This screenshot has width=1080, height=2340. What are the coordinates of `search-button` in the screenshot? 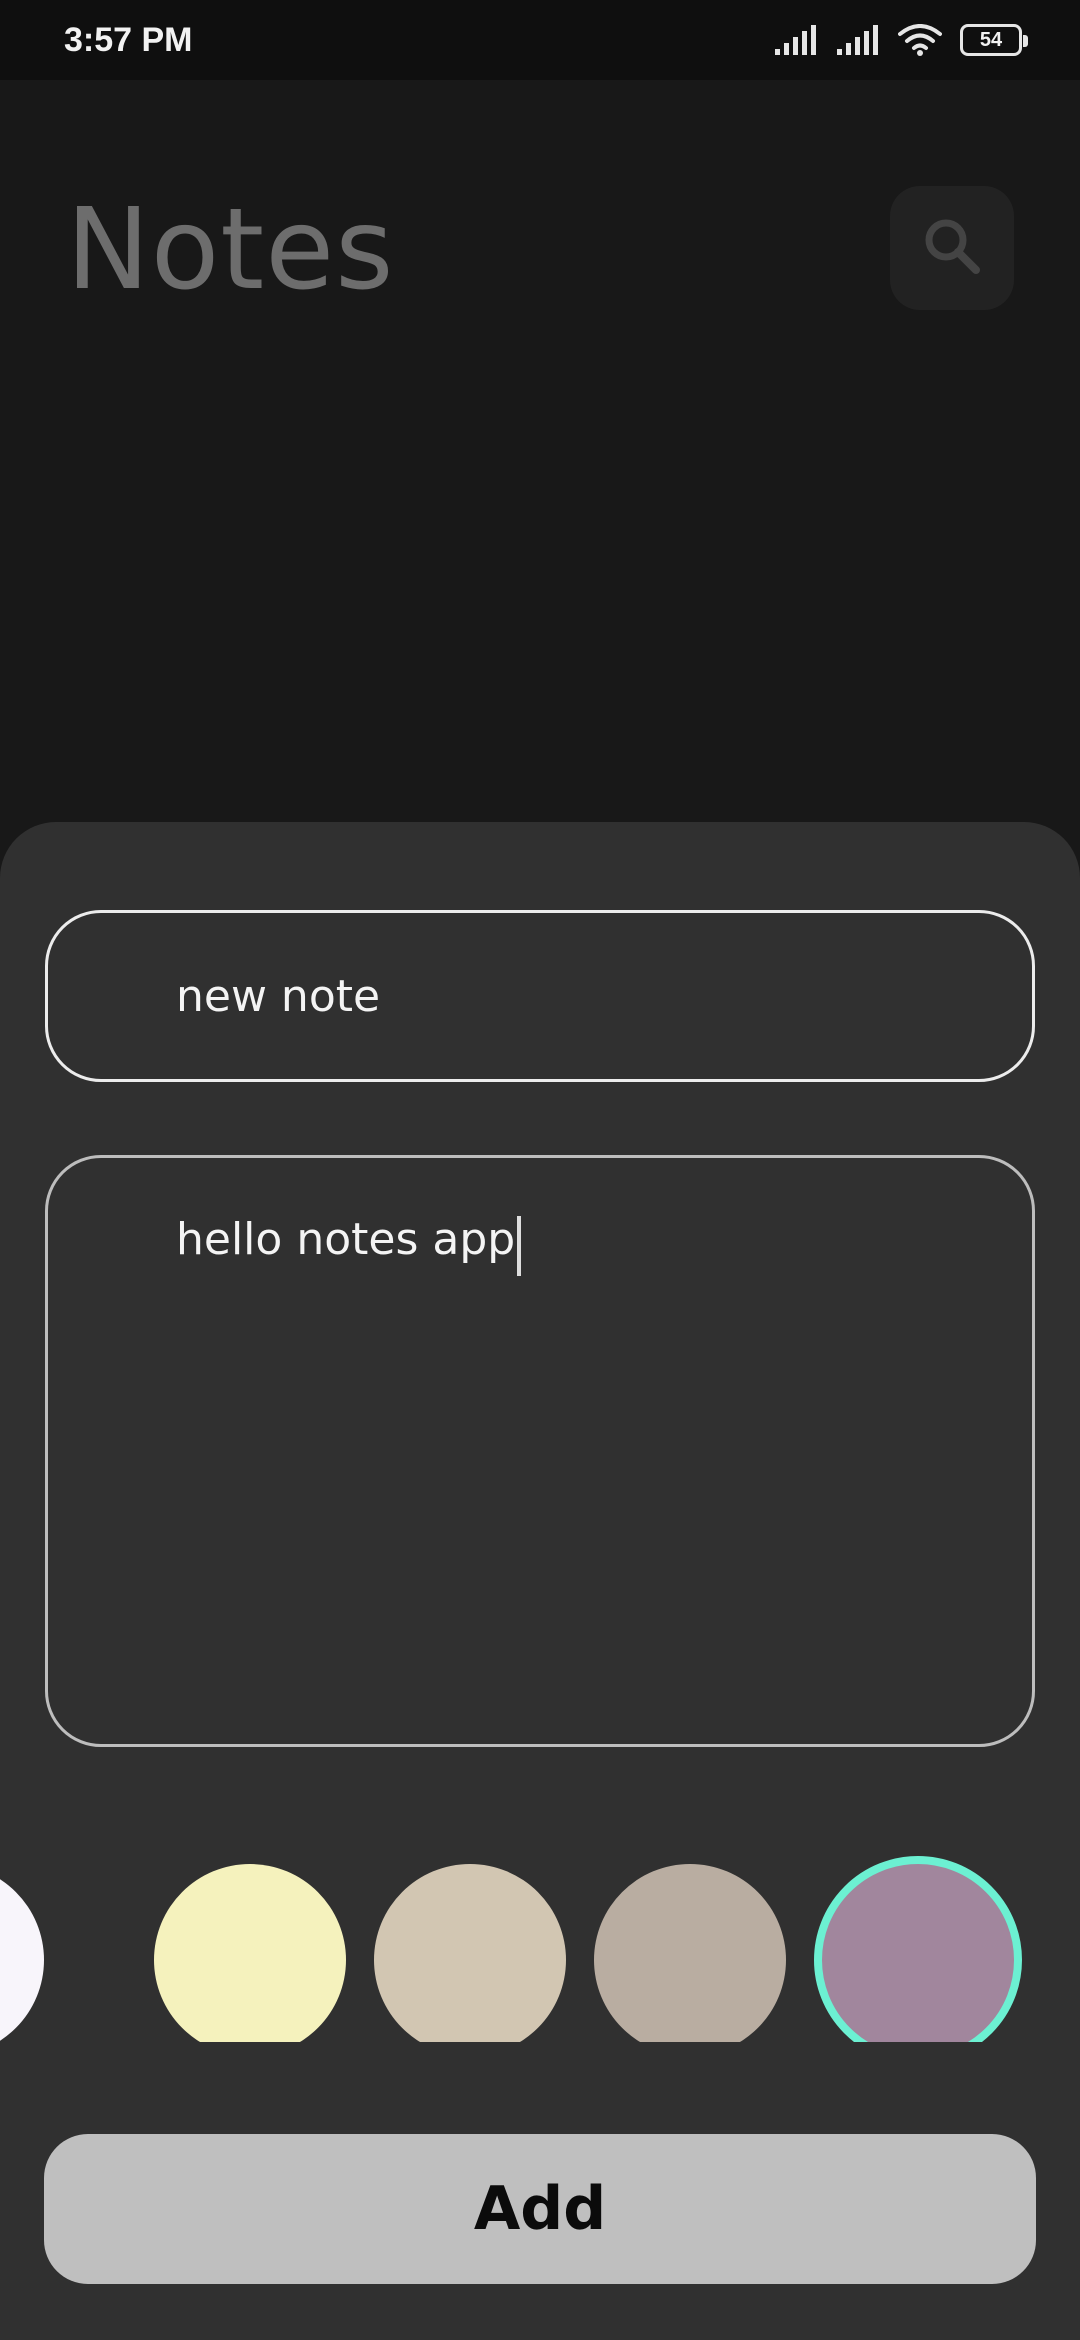 It's located at (952, 248).